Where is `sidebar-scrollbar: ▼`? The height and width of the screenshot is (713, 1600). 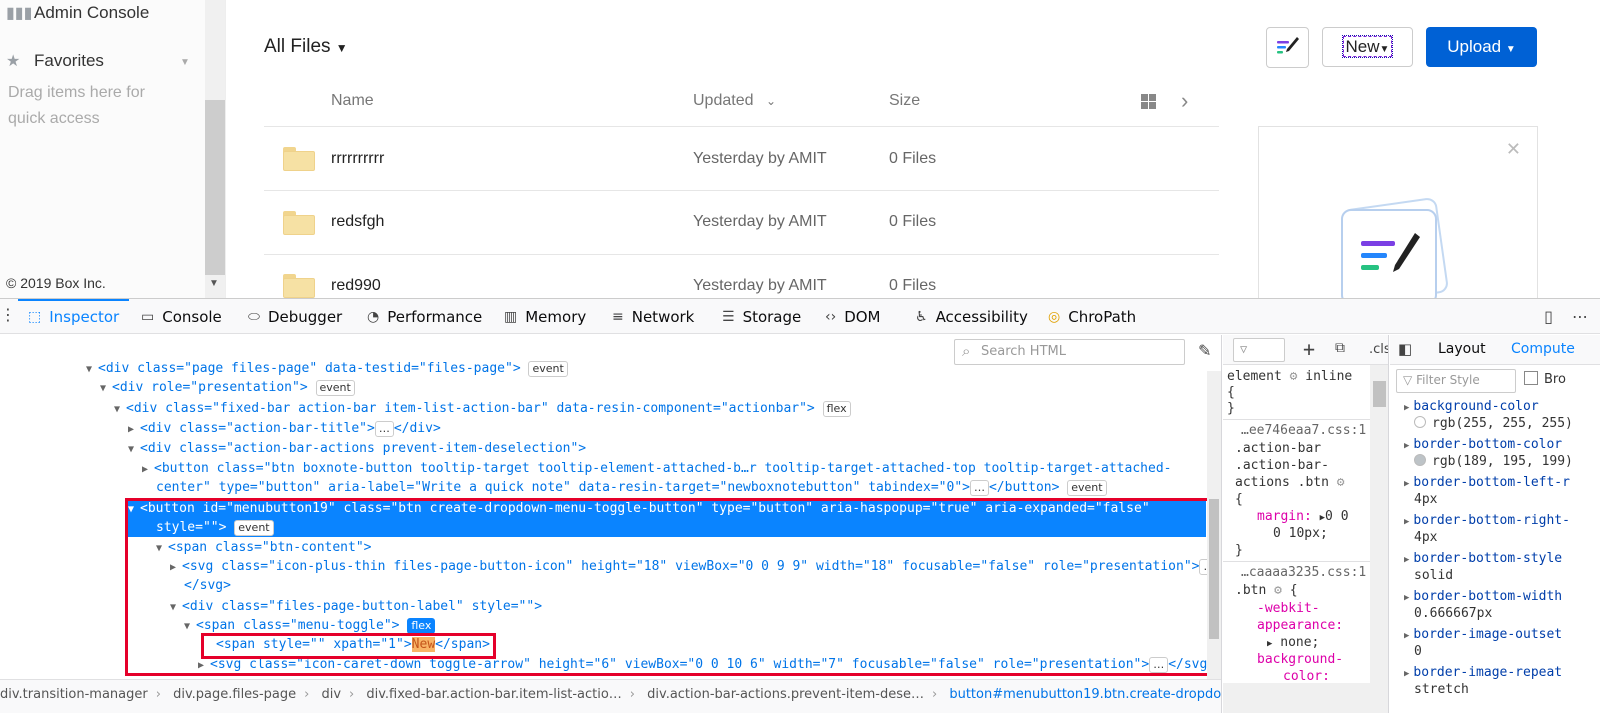 sidebar-scrollbar: ▼ is located at coordinates (215, 149).